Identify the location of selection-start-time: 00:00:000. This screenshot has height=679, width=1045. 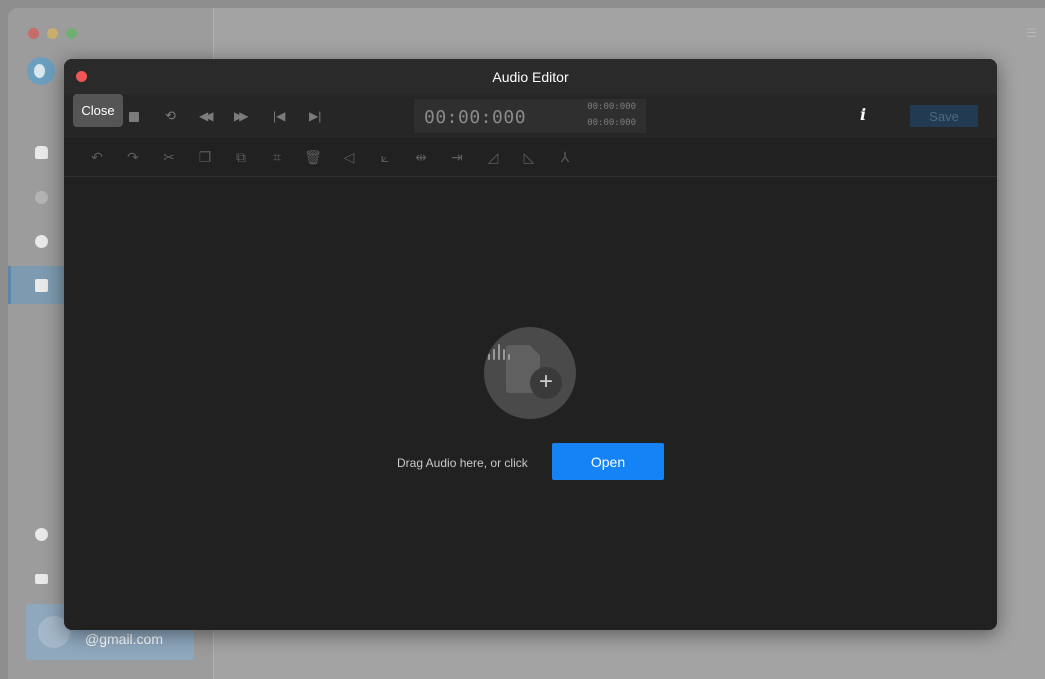
(611, 107).